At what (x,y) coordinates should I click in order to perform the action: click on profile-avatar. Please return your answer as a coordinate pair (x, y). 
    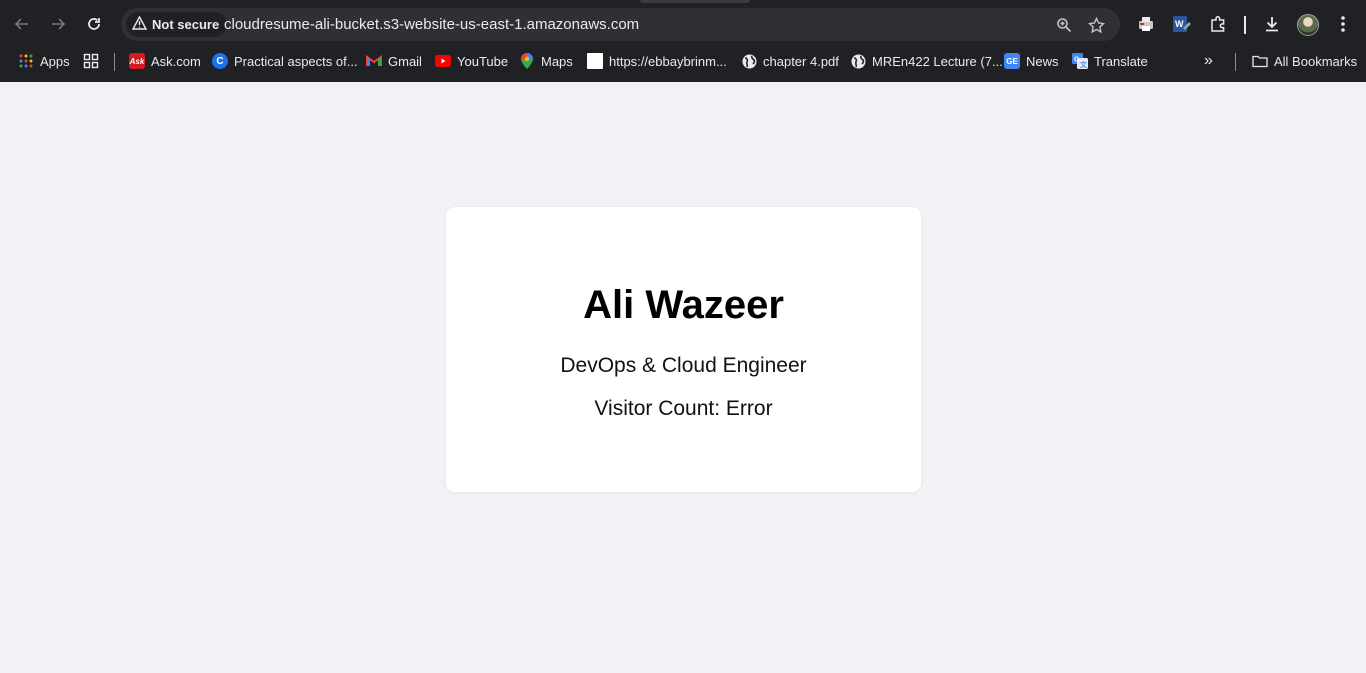
    Looking at the image, I should click on (1308, 25).